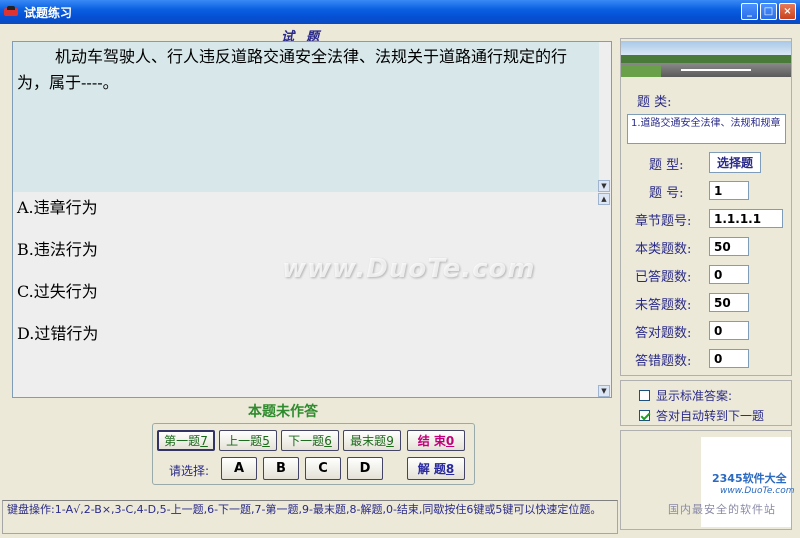 The image size is (800, 538). I want to click on total-value: 50, so click(729, 246).